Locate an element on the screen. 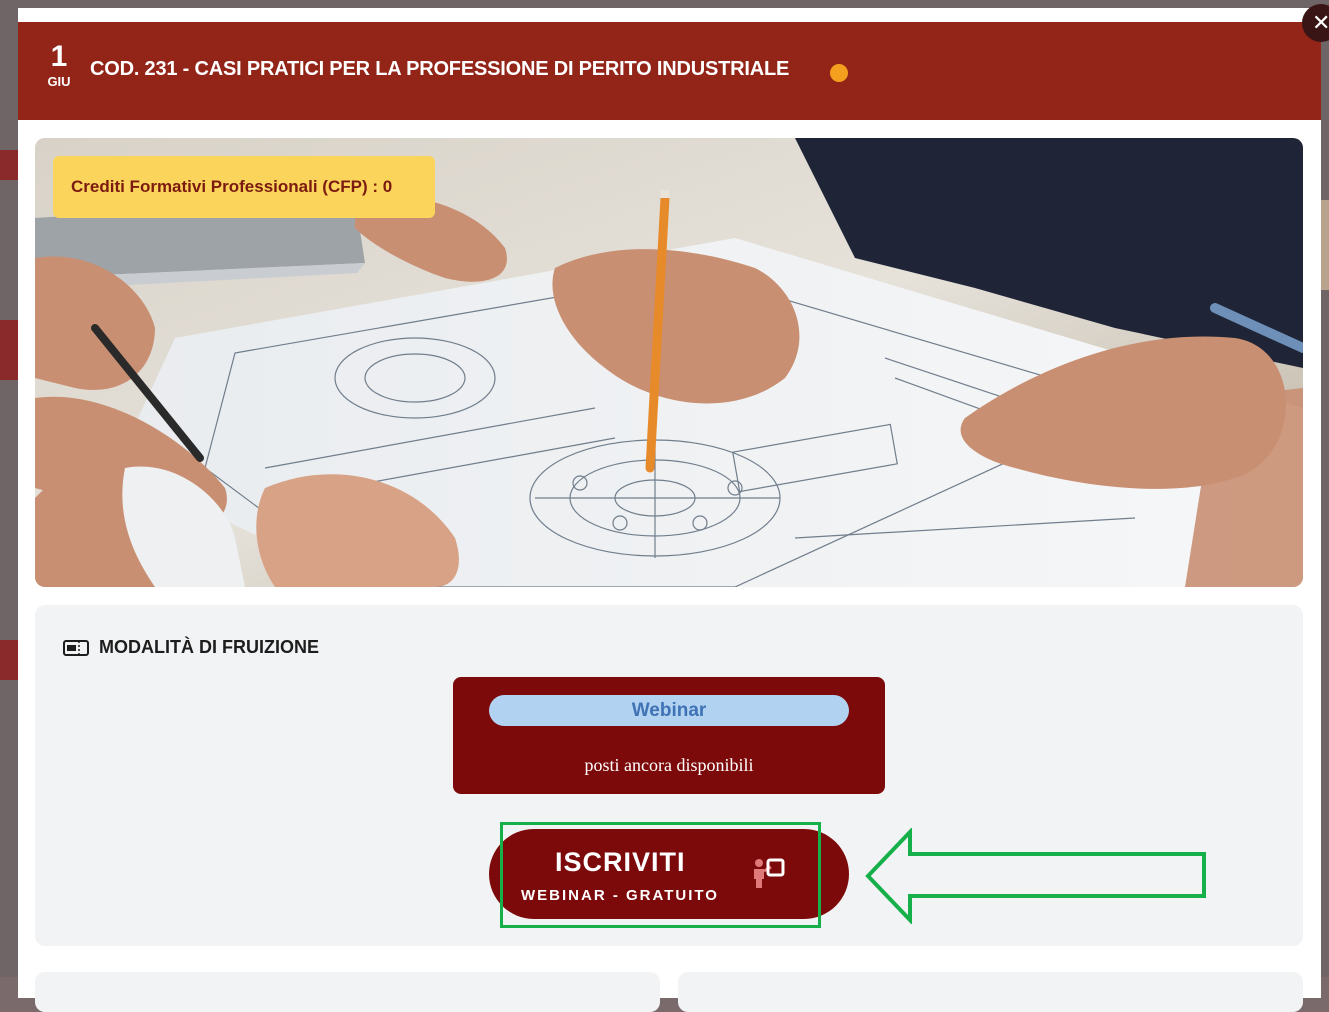 The height and width of the screenshot is (1012, 1329). fruizione-title: MODALITÀ DI FRUIZIONE is located at coordinates (209, 647).